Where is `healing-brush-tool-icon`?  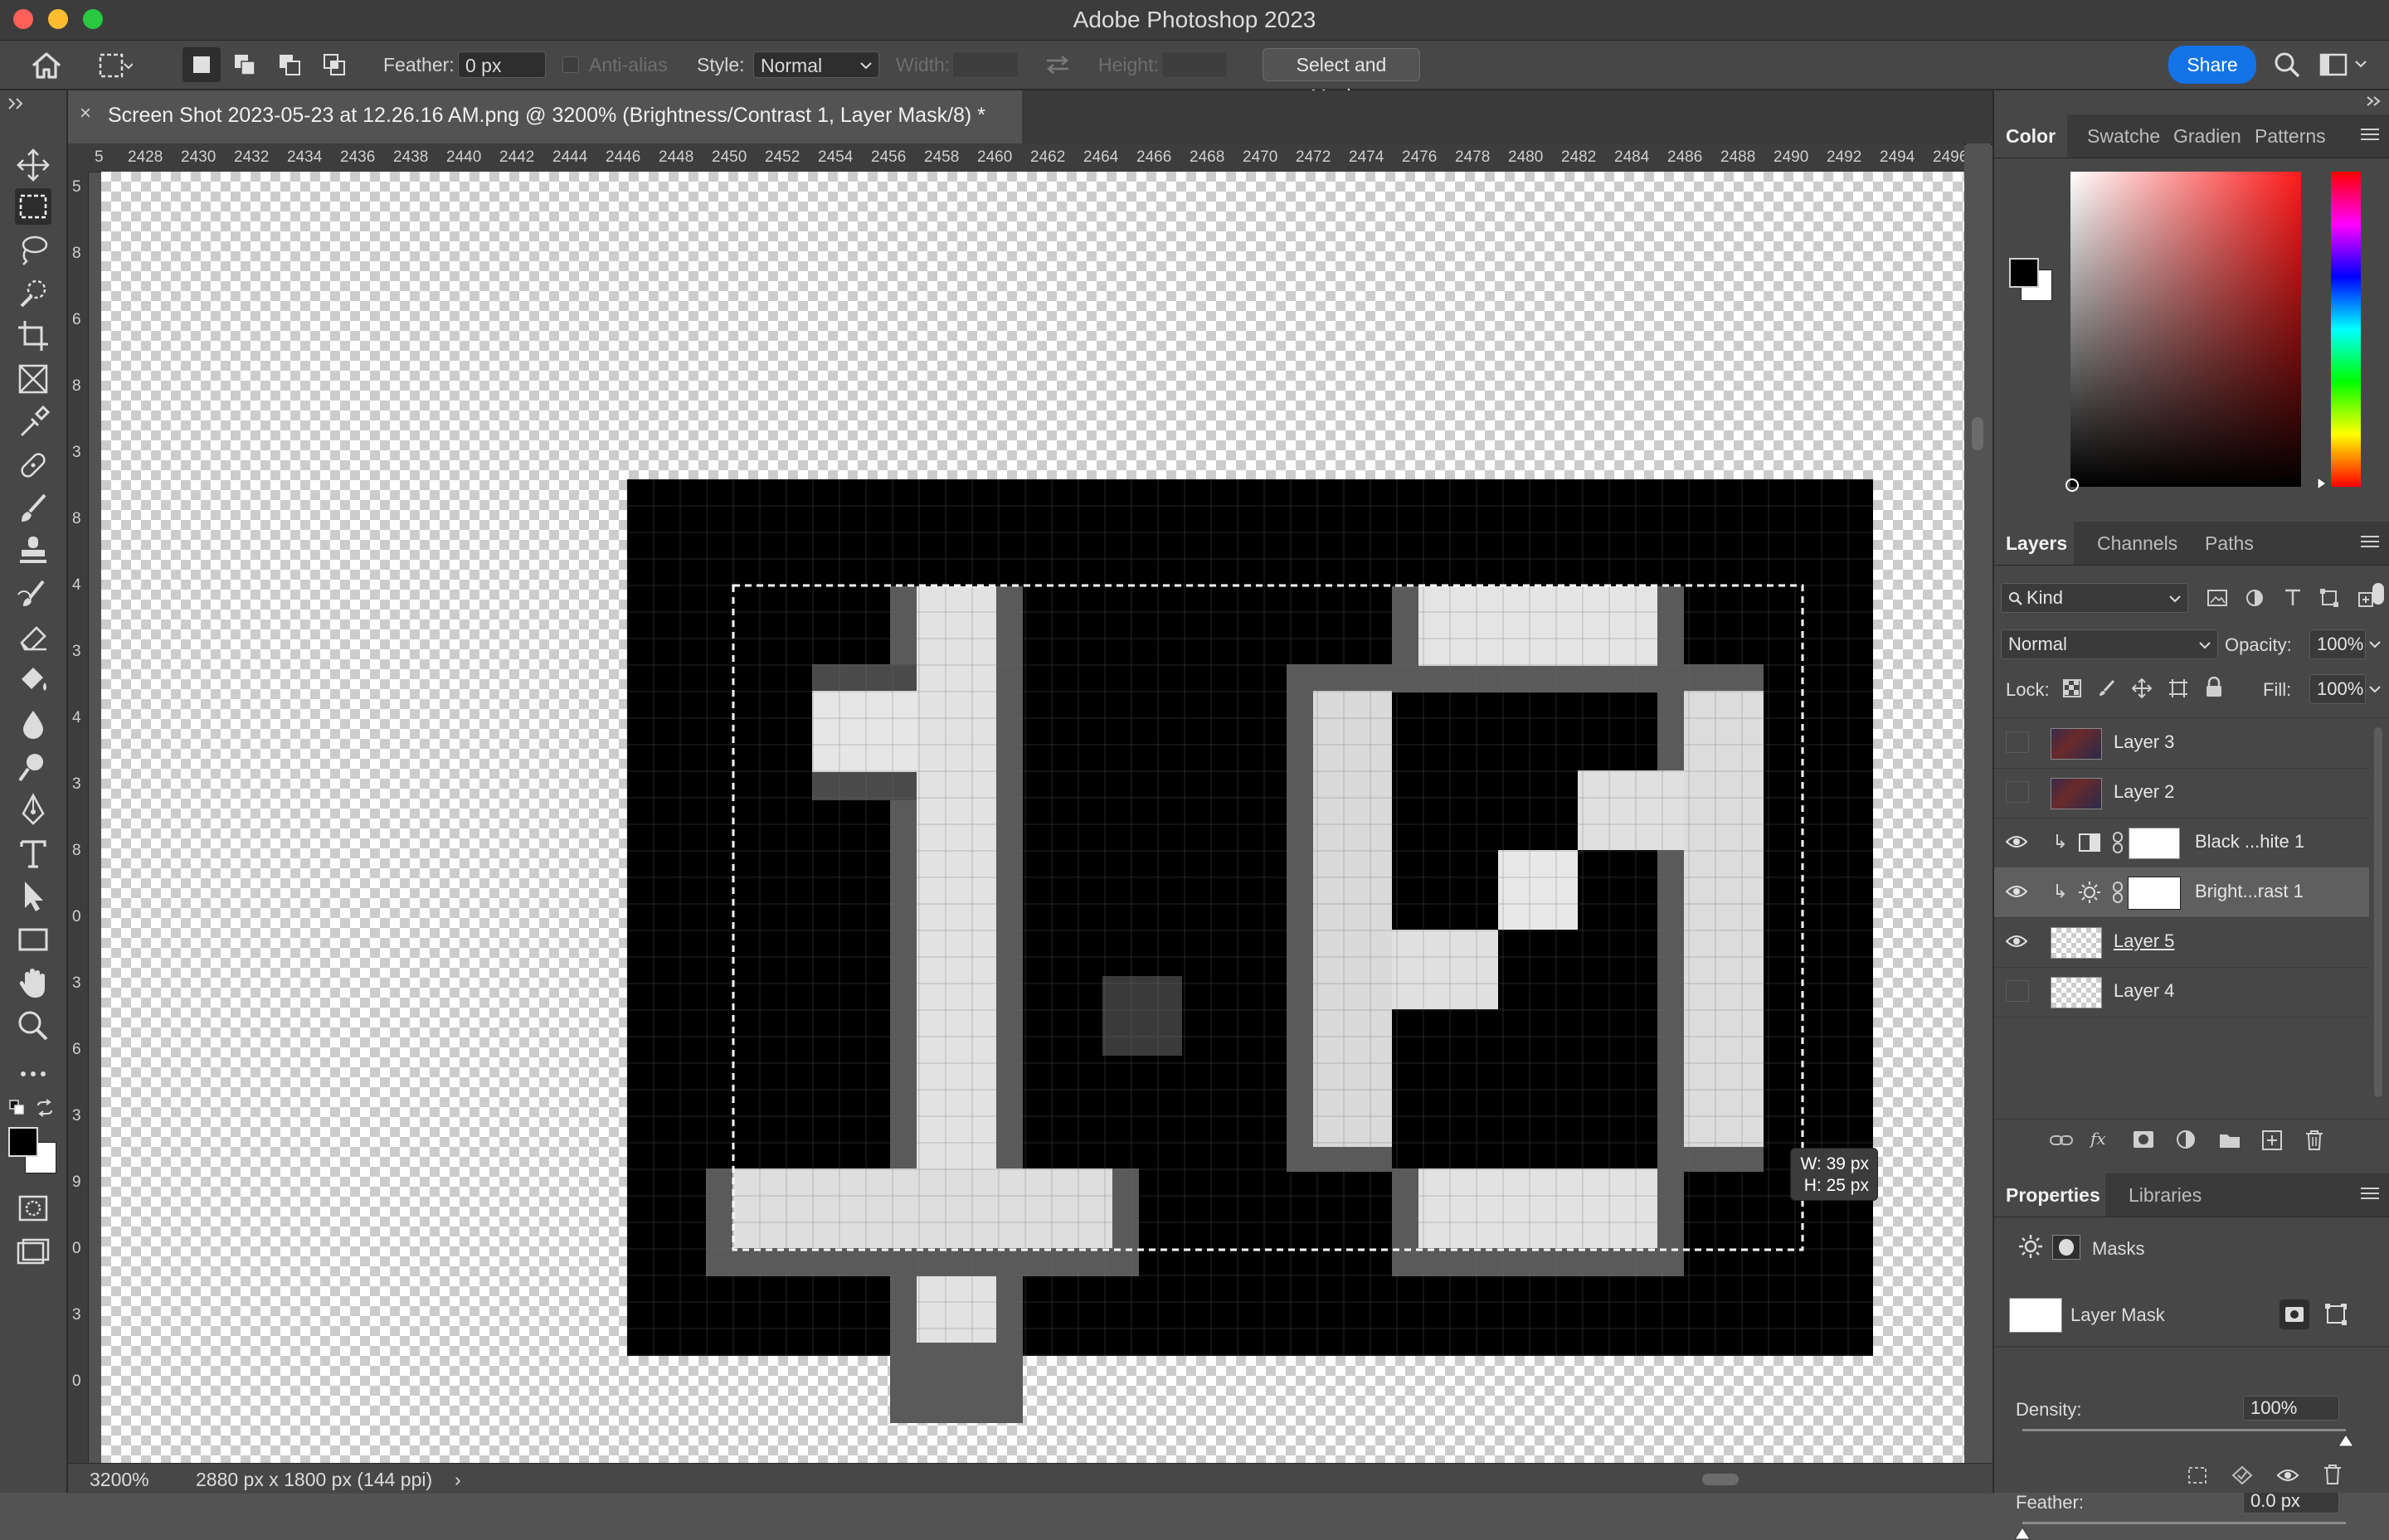 healing-brush-tool-icon is located at coordinates (33, 465).